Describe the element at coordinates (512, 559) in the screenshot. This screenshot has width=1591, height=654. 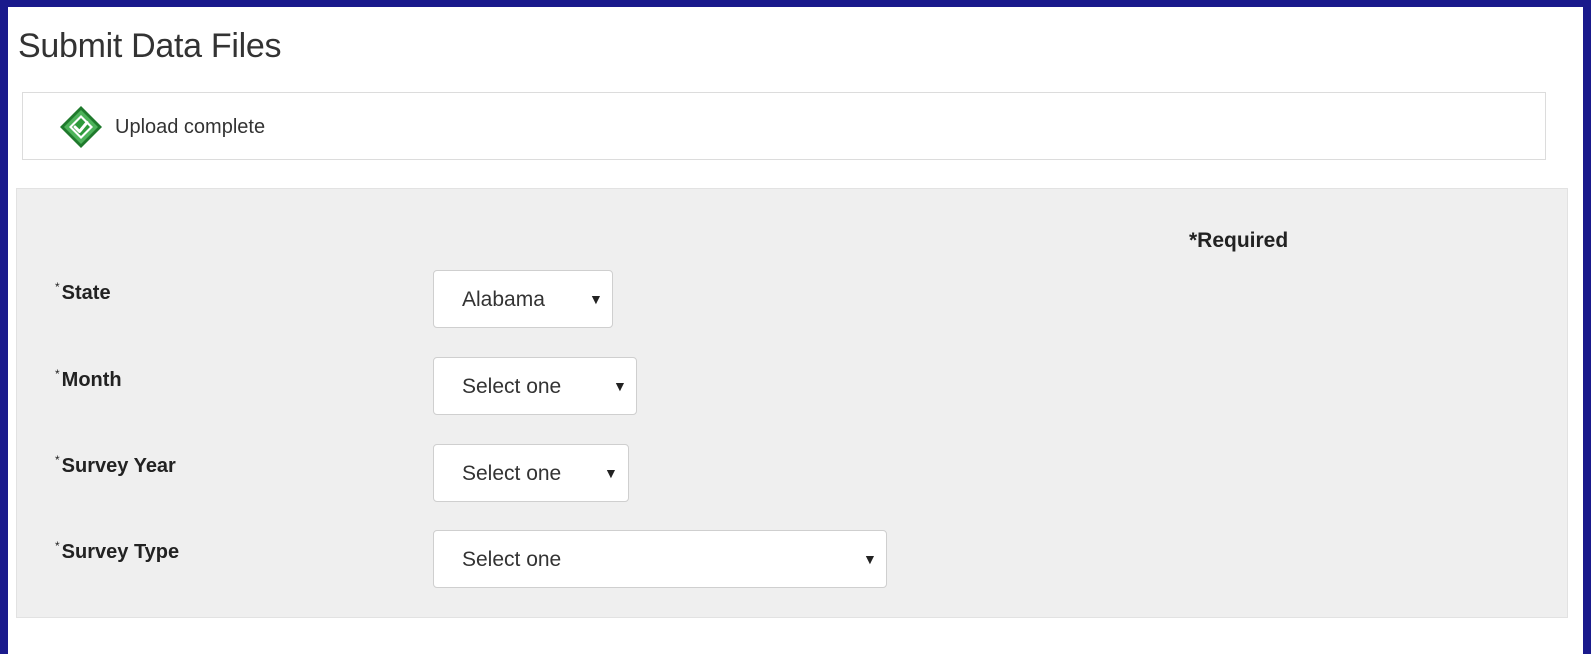
I see `survey-type-select-value: Select one` at that location.